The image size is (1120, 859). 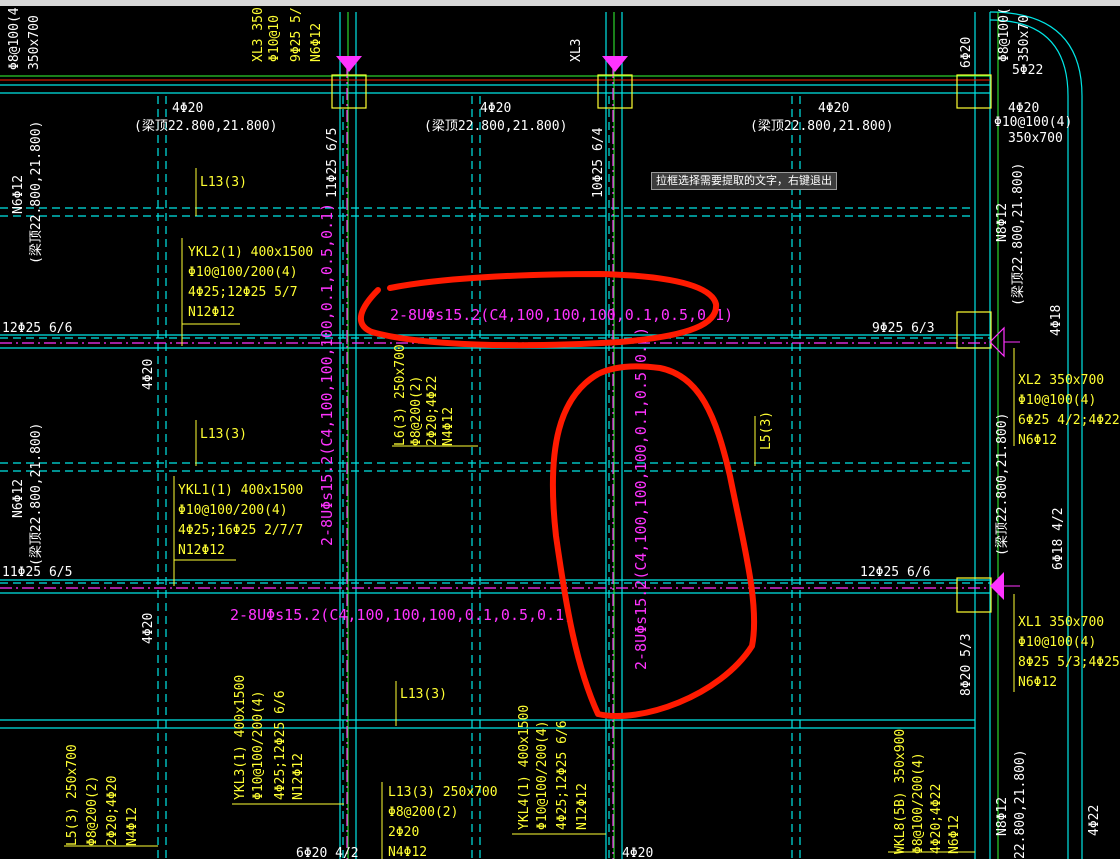 What do you see at coordinates (274, 38) in the screenshot?
I see `xl3-top-stirrup: Φ10@10` at bounding box center [274, 38].